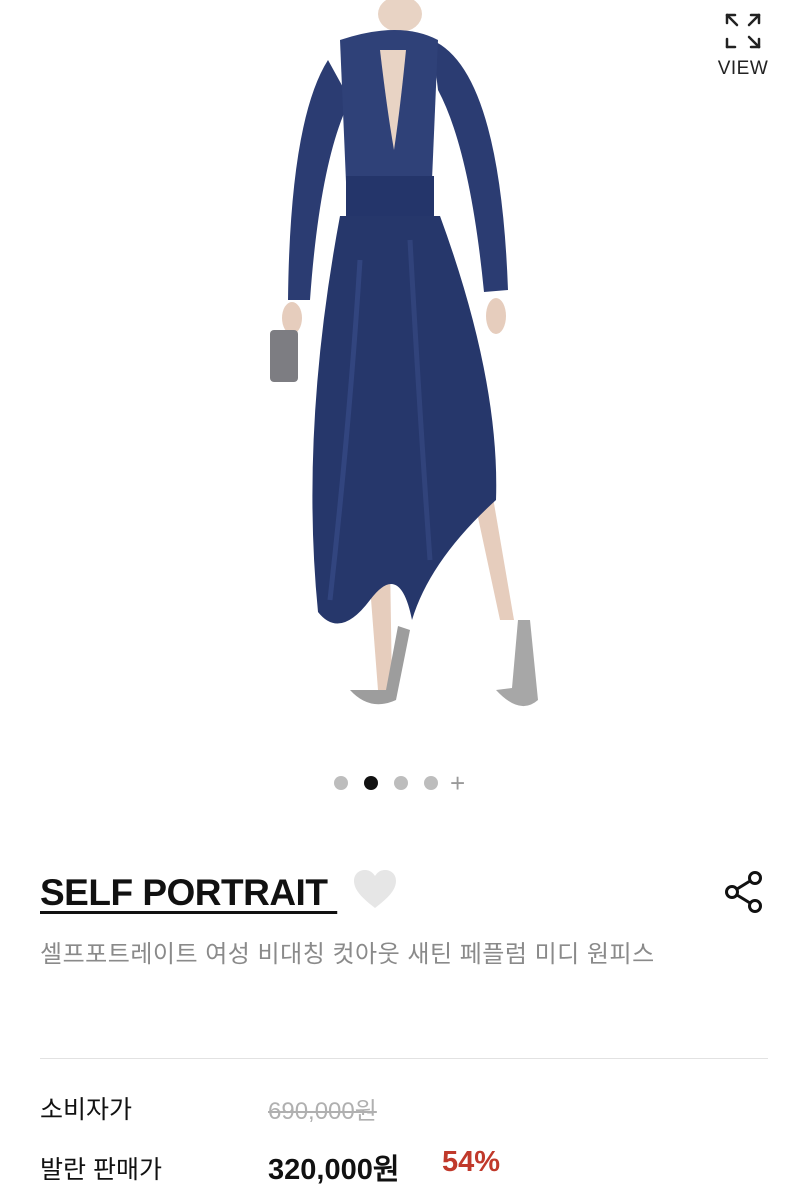 The width and height of the screenshot is (808, 1200). I want to click on expand-icon, so click(743, 31).